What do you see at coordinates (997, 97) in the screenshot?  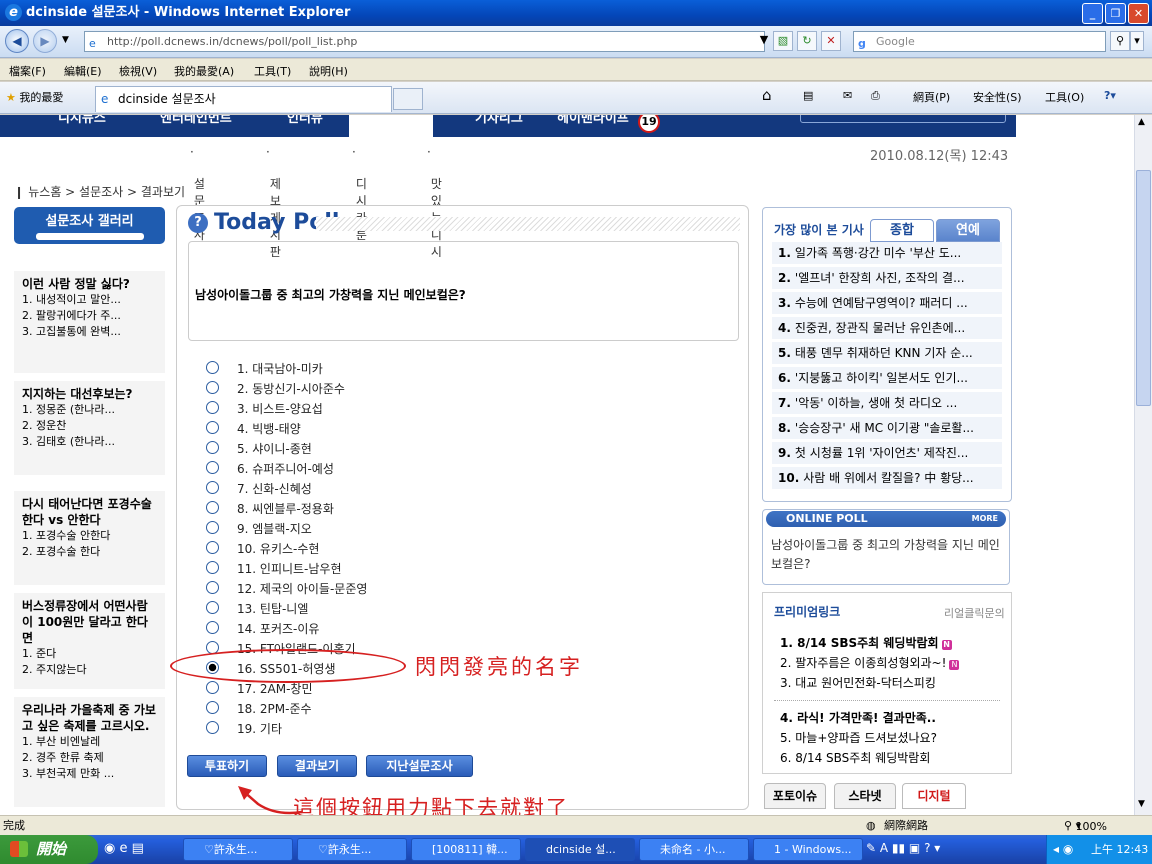 I see `safety-menu: 安全性(S)` at bounding box center [997, 97].